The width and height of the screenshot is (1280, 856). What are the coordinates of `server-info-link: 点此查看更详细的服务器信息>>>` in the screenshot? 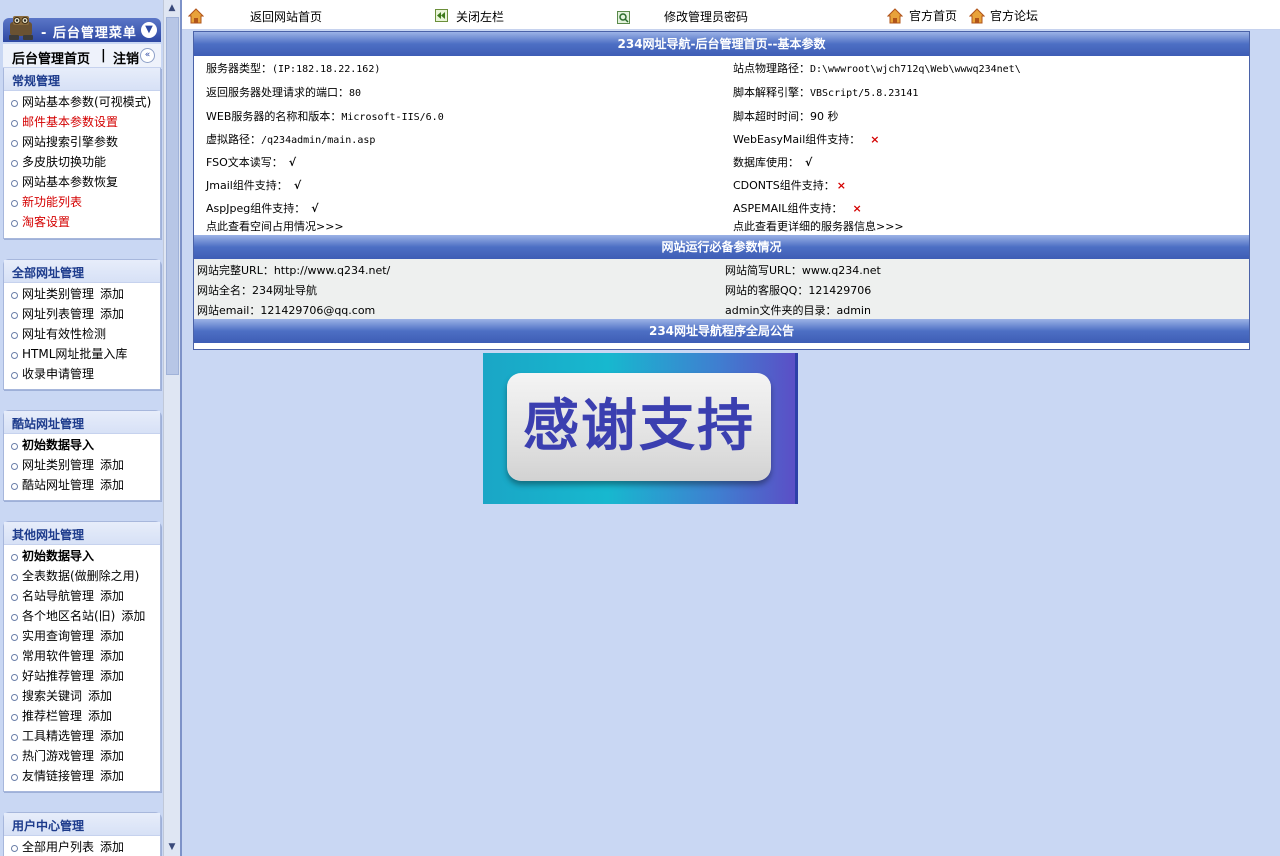 It's located at (818, 226).